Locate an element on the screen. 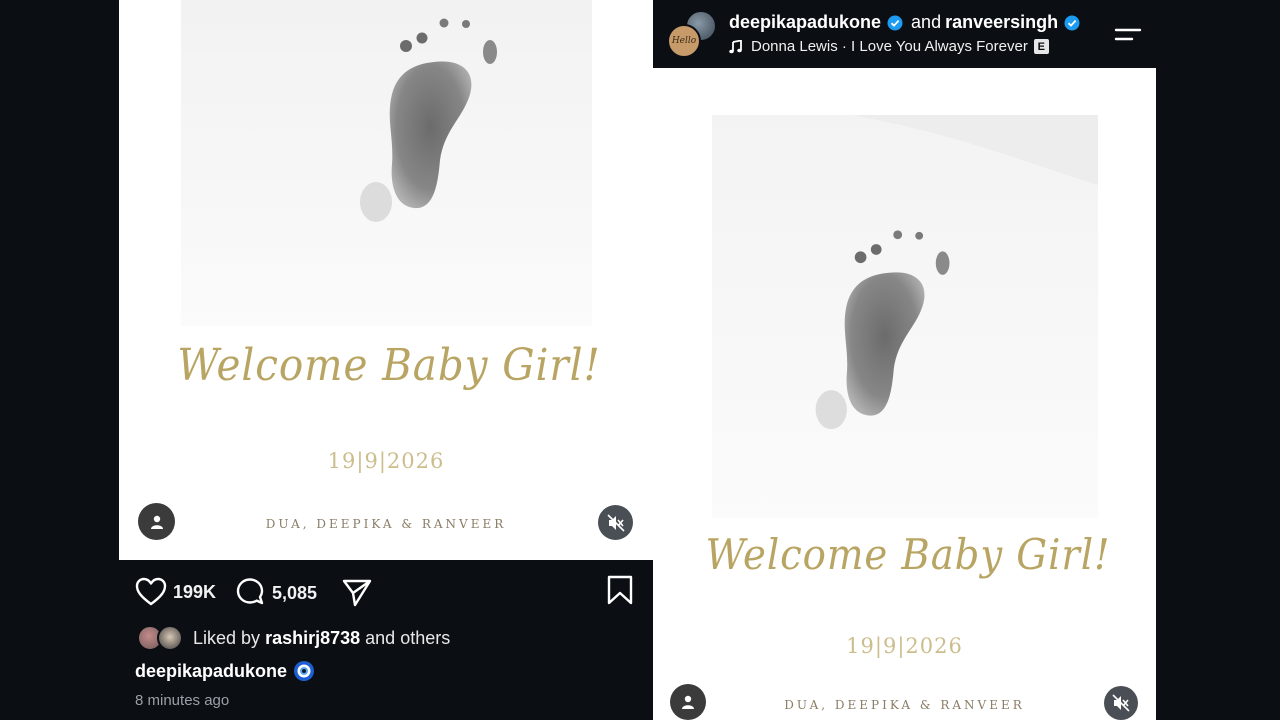  like-action: 199K is located at coordinates (175, 592).